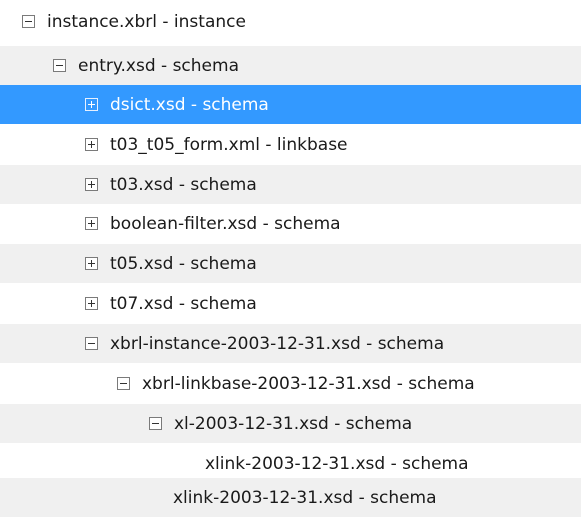  Describe the element at coordinates (229, 144) in the screenshot. I see `tree-node-label: t03_t05_form.xml - linkbase` at that location.